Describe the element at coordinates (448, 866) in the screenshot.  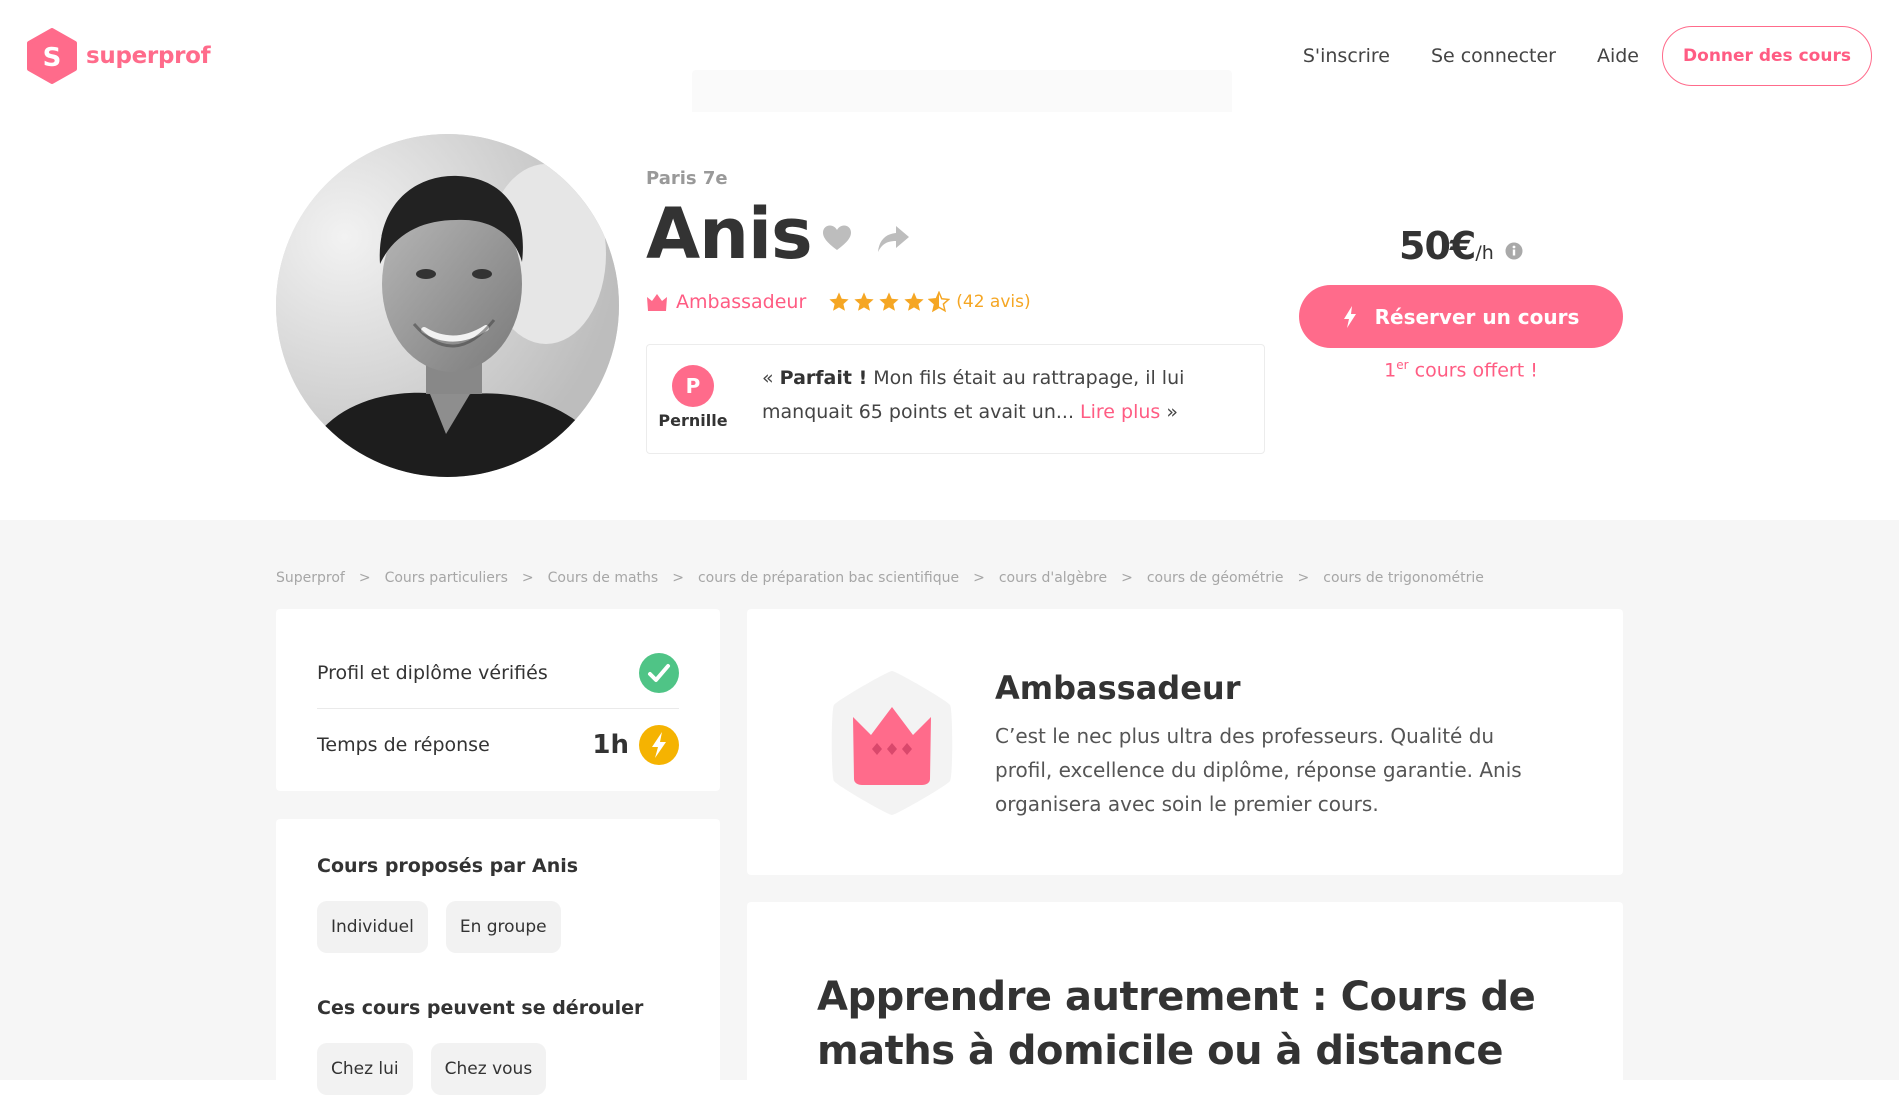
I see `courses-title: Cours proposés par Anis` at that location.